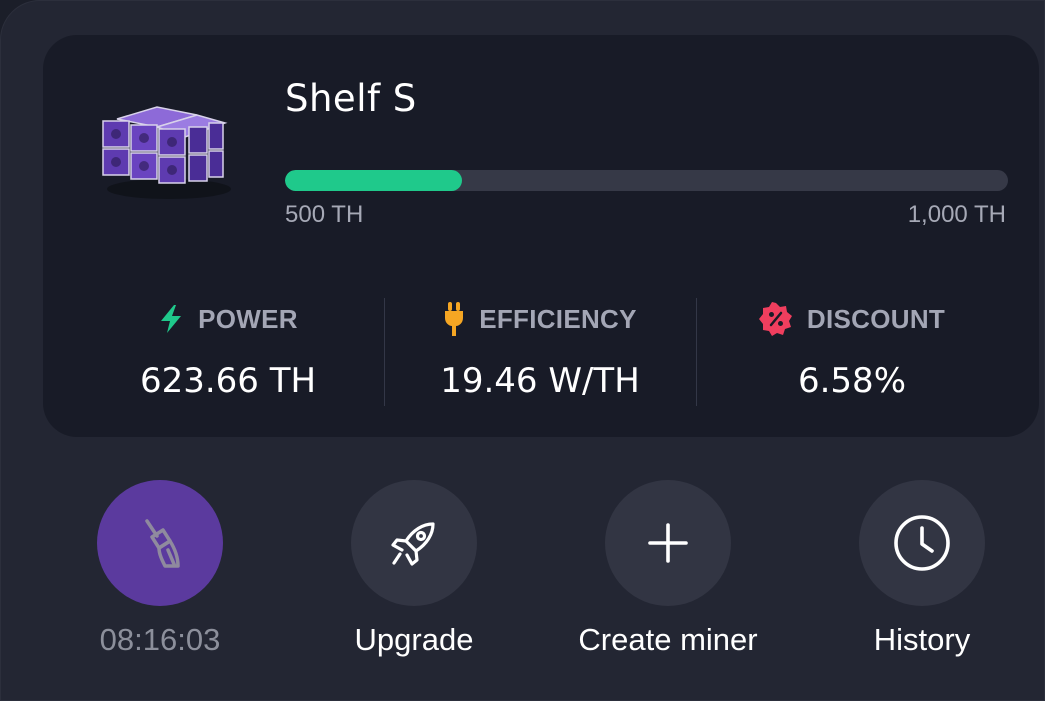 The width and height of the screenshot is (1045, 701). I want to click on create-miner-button: Create miner, so click(668, 569).